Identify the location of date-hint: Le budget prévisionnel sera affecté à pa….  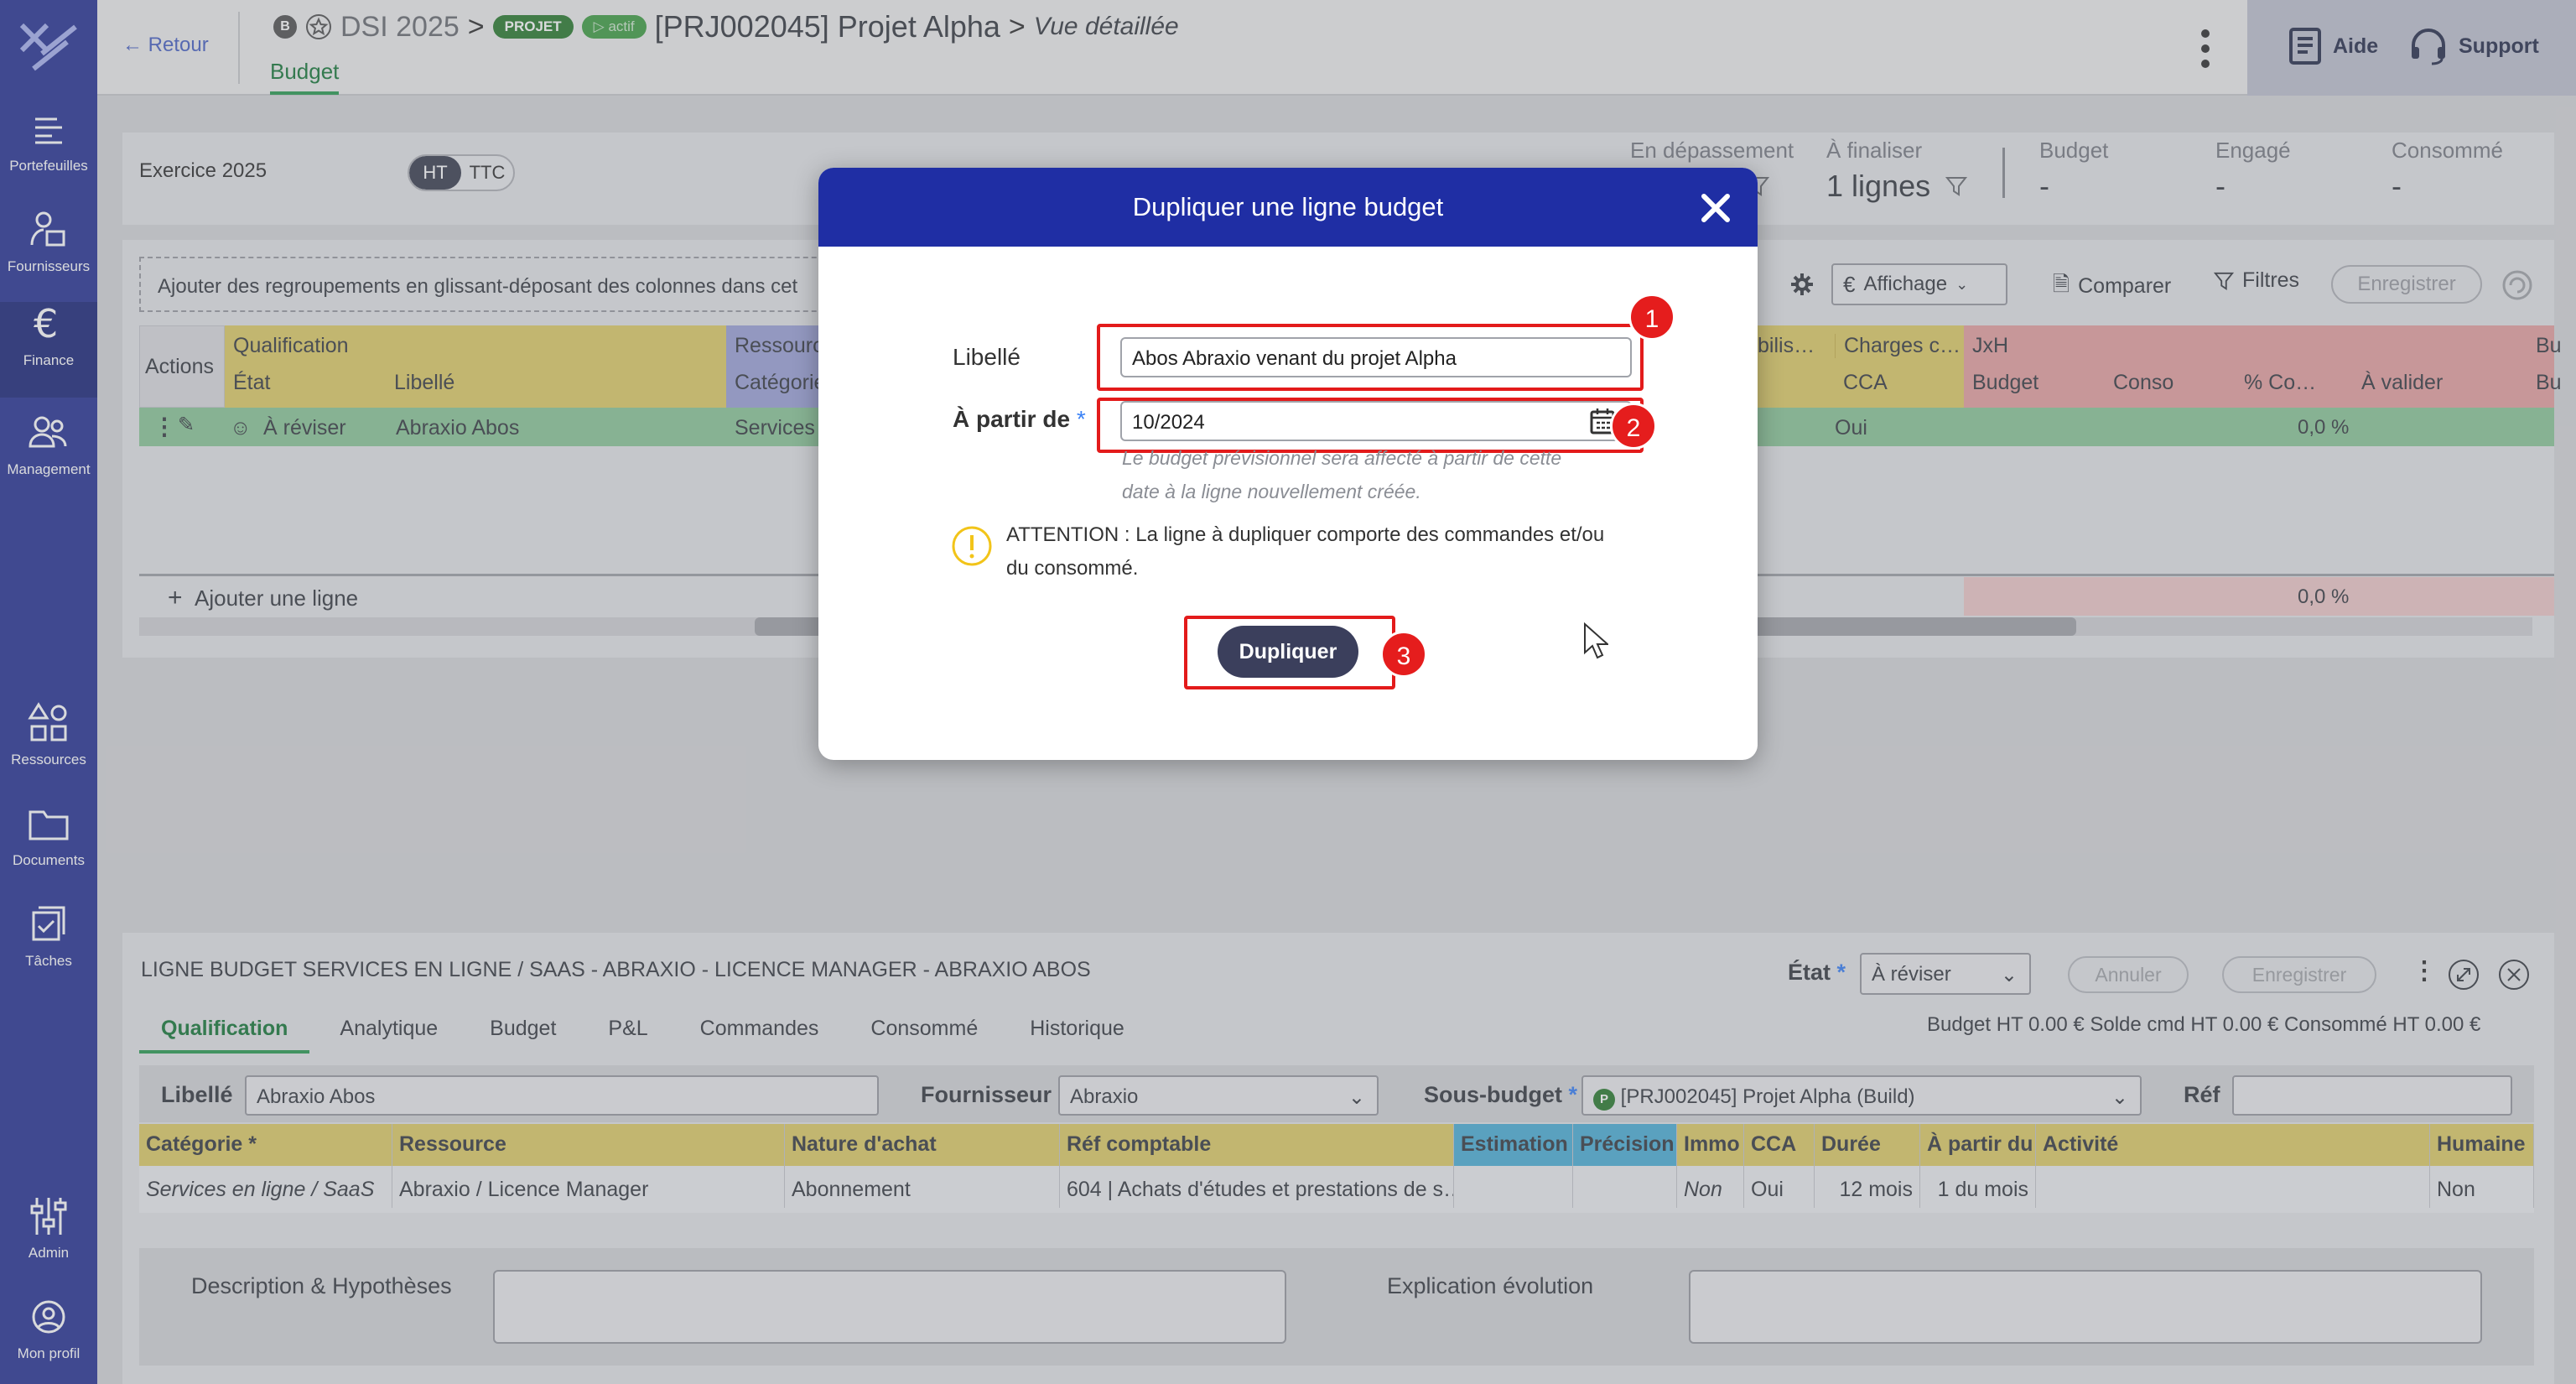
(1341, 474).